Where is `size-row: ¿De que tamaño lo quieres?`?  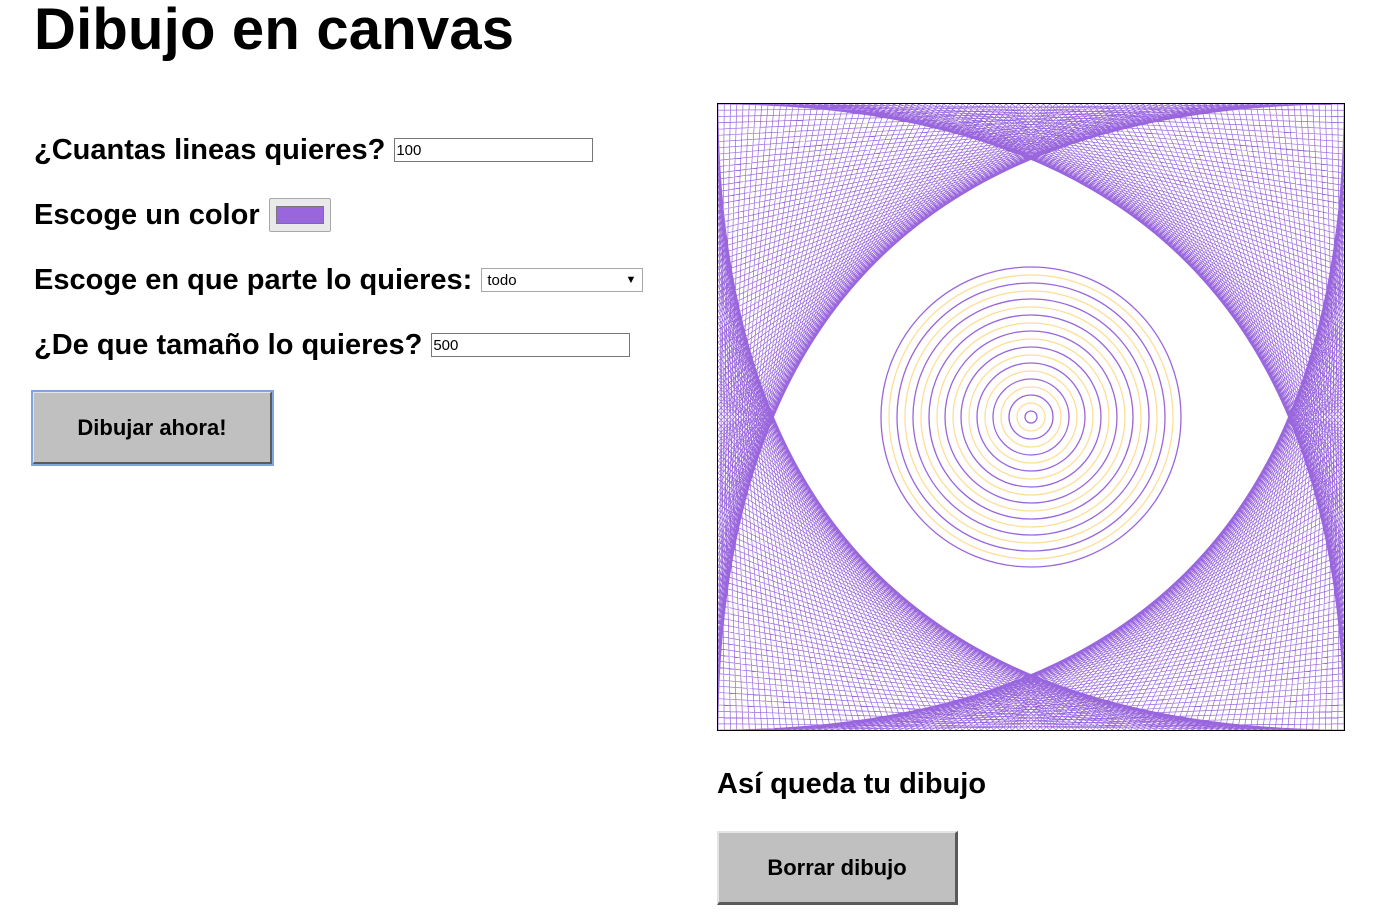
size-row: ¿De que tamaño lo quieres? is located at coordinates (332, 345).